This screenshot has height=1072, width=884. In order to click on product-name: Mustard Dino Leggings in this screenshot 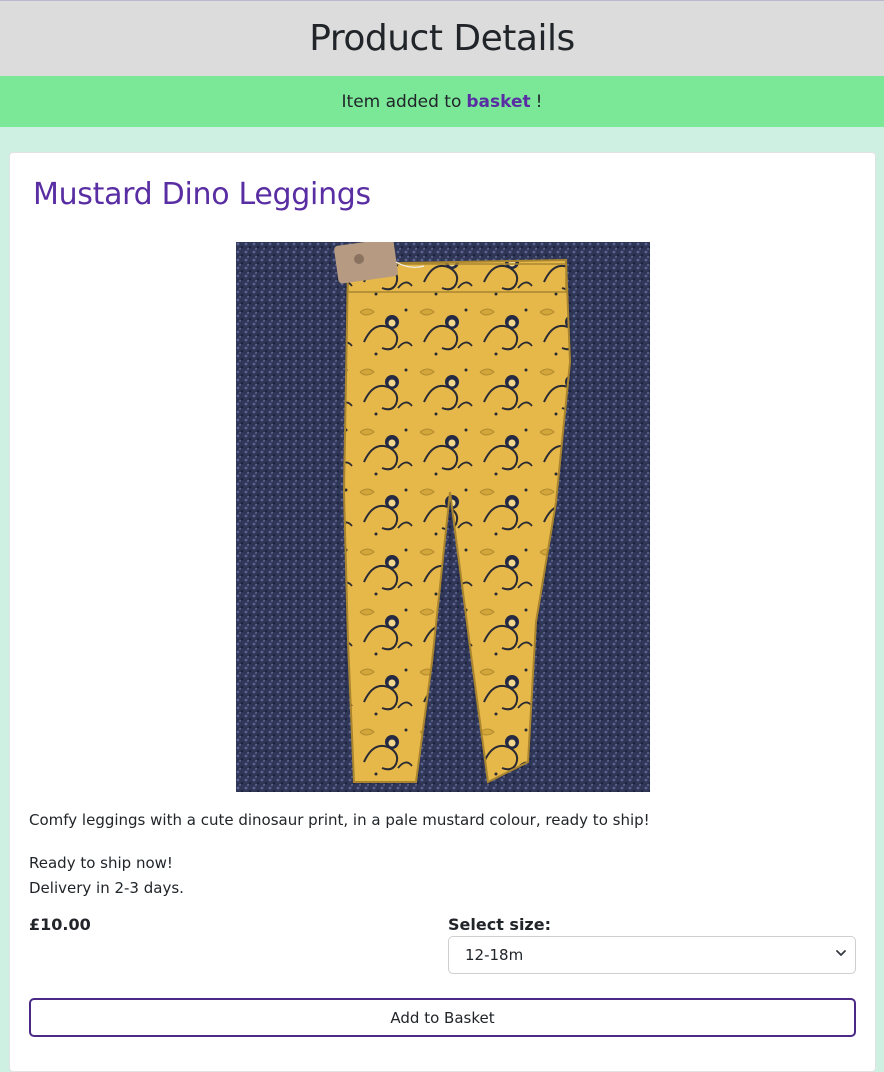, I will do `click(202, 194)`.